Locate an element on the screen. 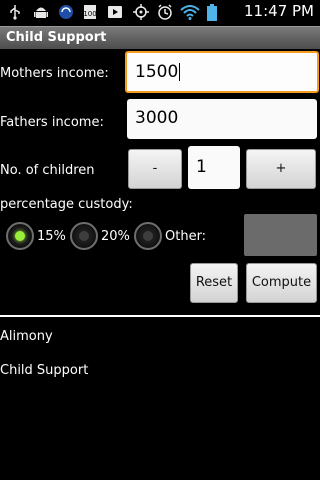  children-count-value: 1 is located at coordinates (201, 167).